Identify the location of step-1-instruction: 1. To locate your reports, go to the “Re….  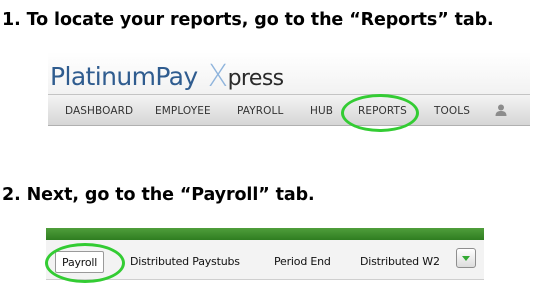
(248, 20).